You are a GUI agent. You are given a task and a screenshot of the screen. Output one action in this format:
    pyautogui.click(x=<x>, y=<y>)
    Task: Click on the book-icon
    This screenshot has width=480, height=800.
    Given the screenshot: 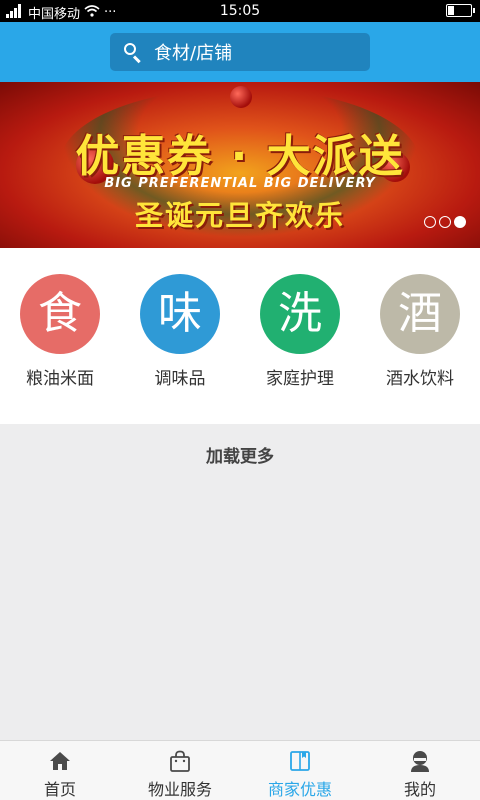 What is the action you would take?
    pyautogui.click(x=300, y=761)
    